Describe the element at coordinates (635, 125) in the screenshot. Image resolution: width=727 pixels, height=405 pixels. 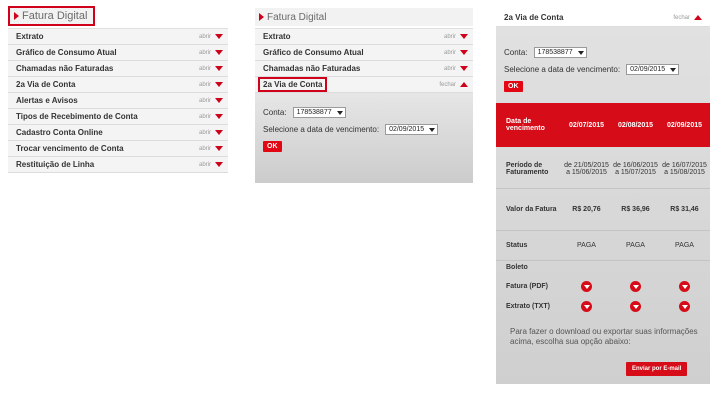
I see `date-col: 02/08/2015` at that location.